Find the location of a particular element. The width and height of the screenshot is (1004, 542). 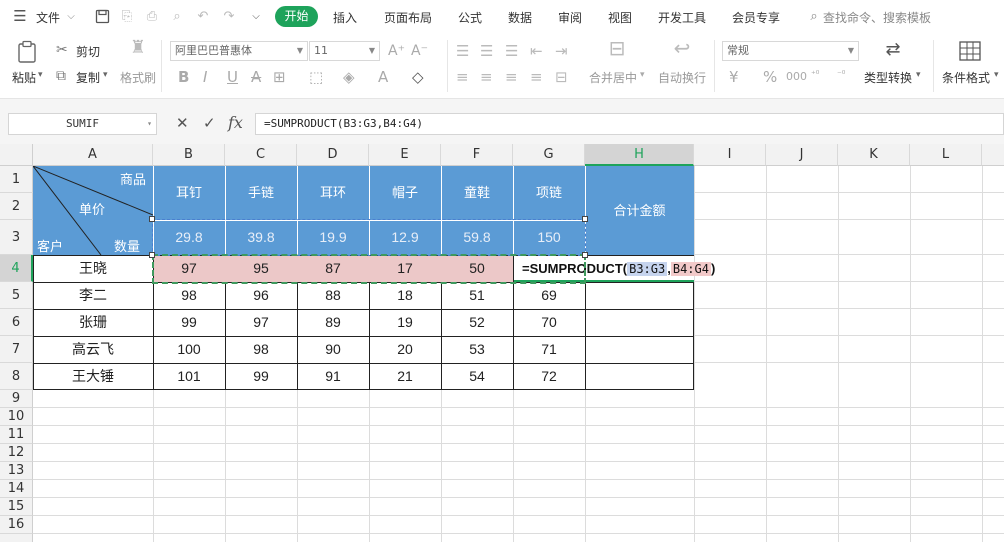

header-total: 合计金额 is located at coordinates (639, 210).